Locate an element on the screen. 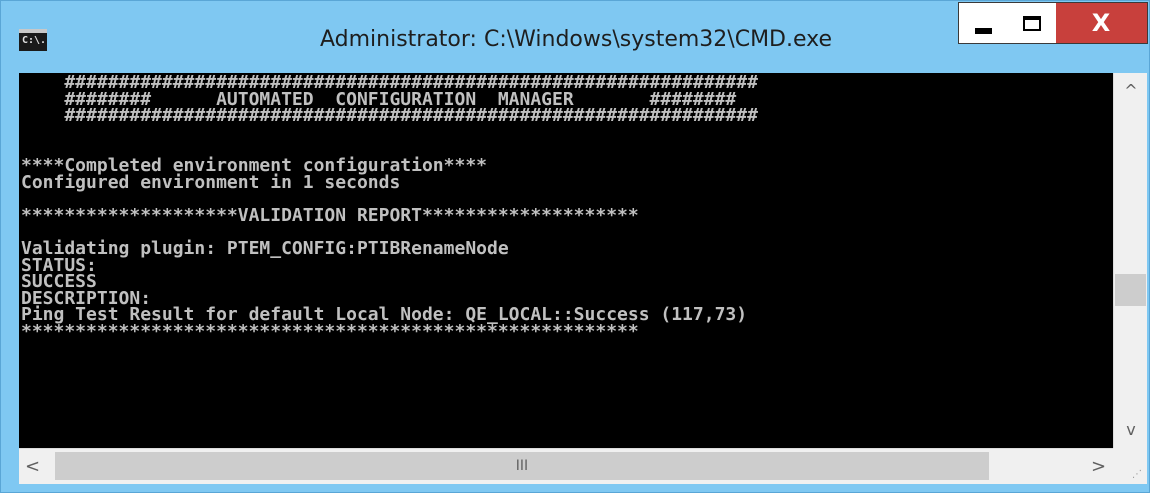 The image size is (1150, 493). vertical-scrollbar: ^ v is located at coordinates (1130, 260).